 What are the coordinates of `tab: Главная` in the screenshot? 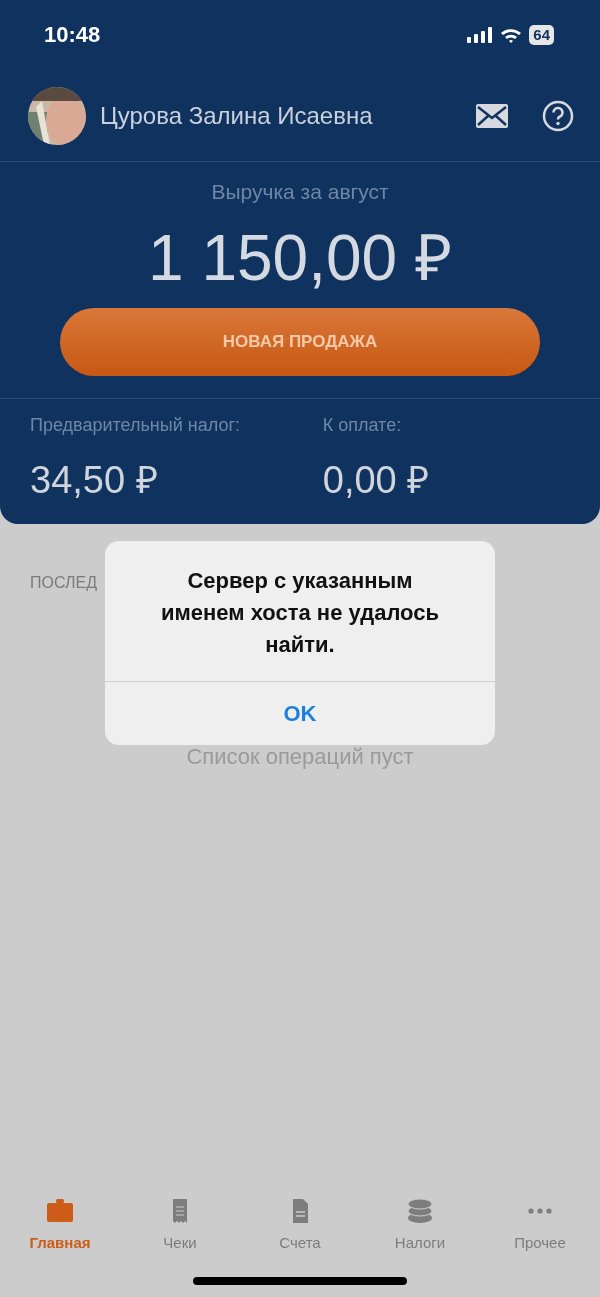 It's located at (60, 1236).